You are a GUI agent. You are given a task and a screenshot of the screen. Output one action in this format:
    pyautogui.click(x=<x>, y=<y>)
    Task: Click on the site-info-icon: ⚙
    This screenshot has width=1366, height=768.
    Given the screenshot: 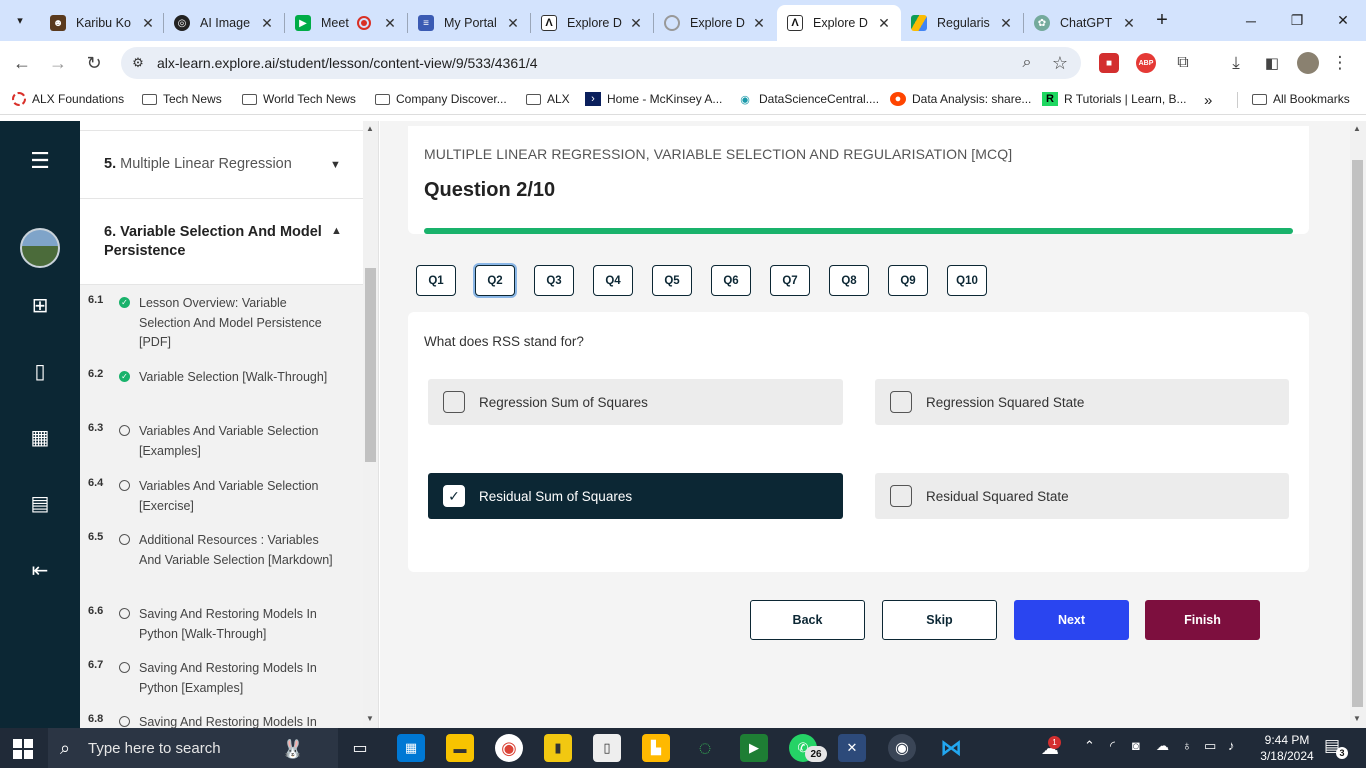 What is the action you would take?
    pyautogui.click(x=138, y=63)
    